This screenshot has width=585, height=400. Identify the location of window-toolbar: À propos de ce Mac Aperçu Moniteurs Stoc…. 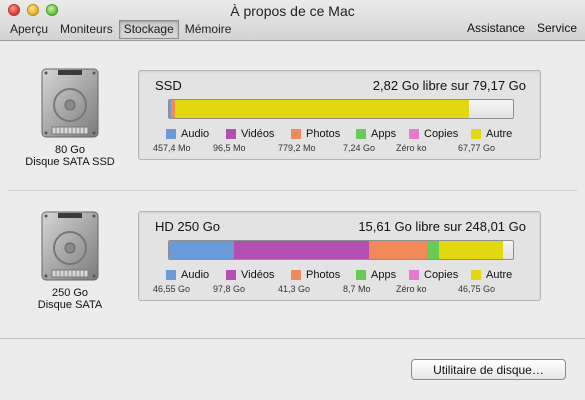
(292, 20).